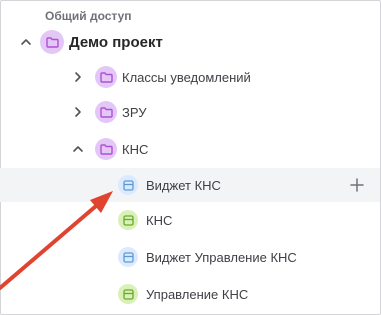 The width and height of the screenshot is (381, 315). Describe the element at coordinates (116, 42) in the screenshot. I see `tree-item-label: Демо проект` at that location.